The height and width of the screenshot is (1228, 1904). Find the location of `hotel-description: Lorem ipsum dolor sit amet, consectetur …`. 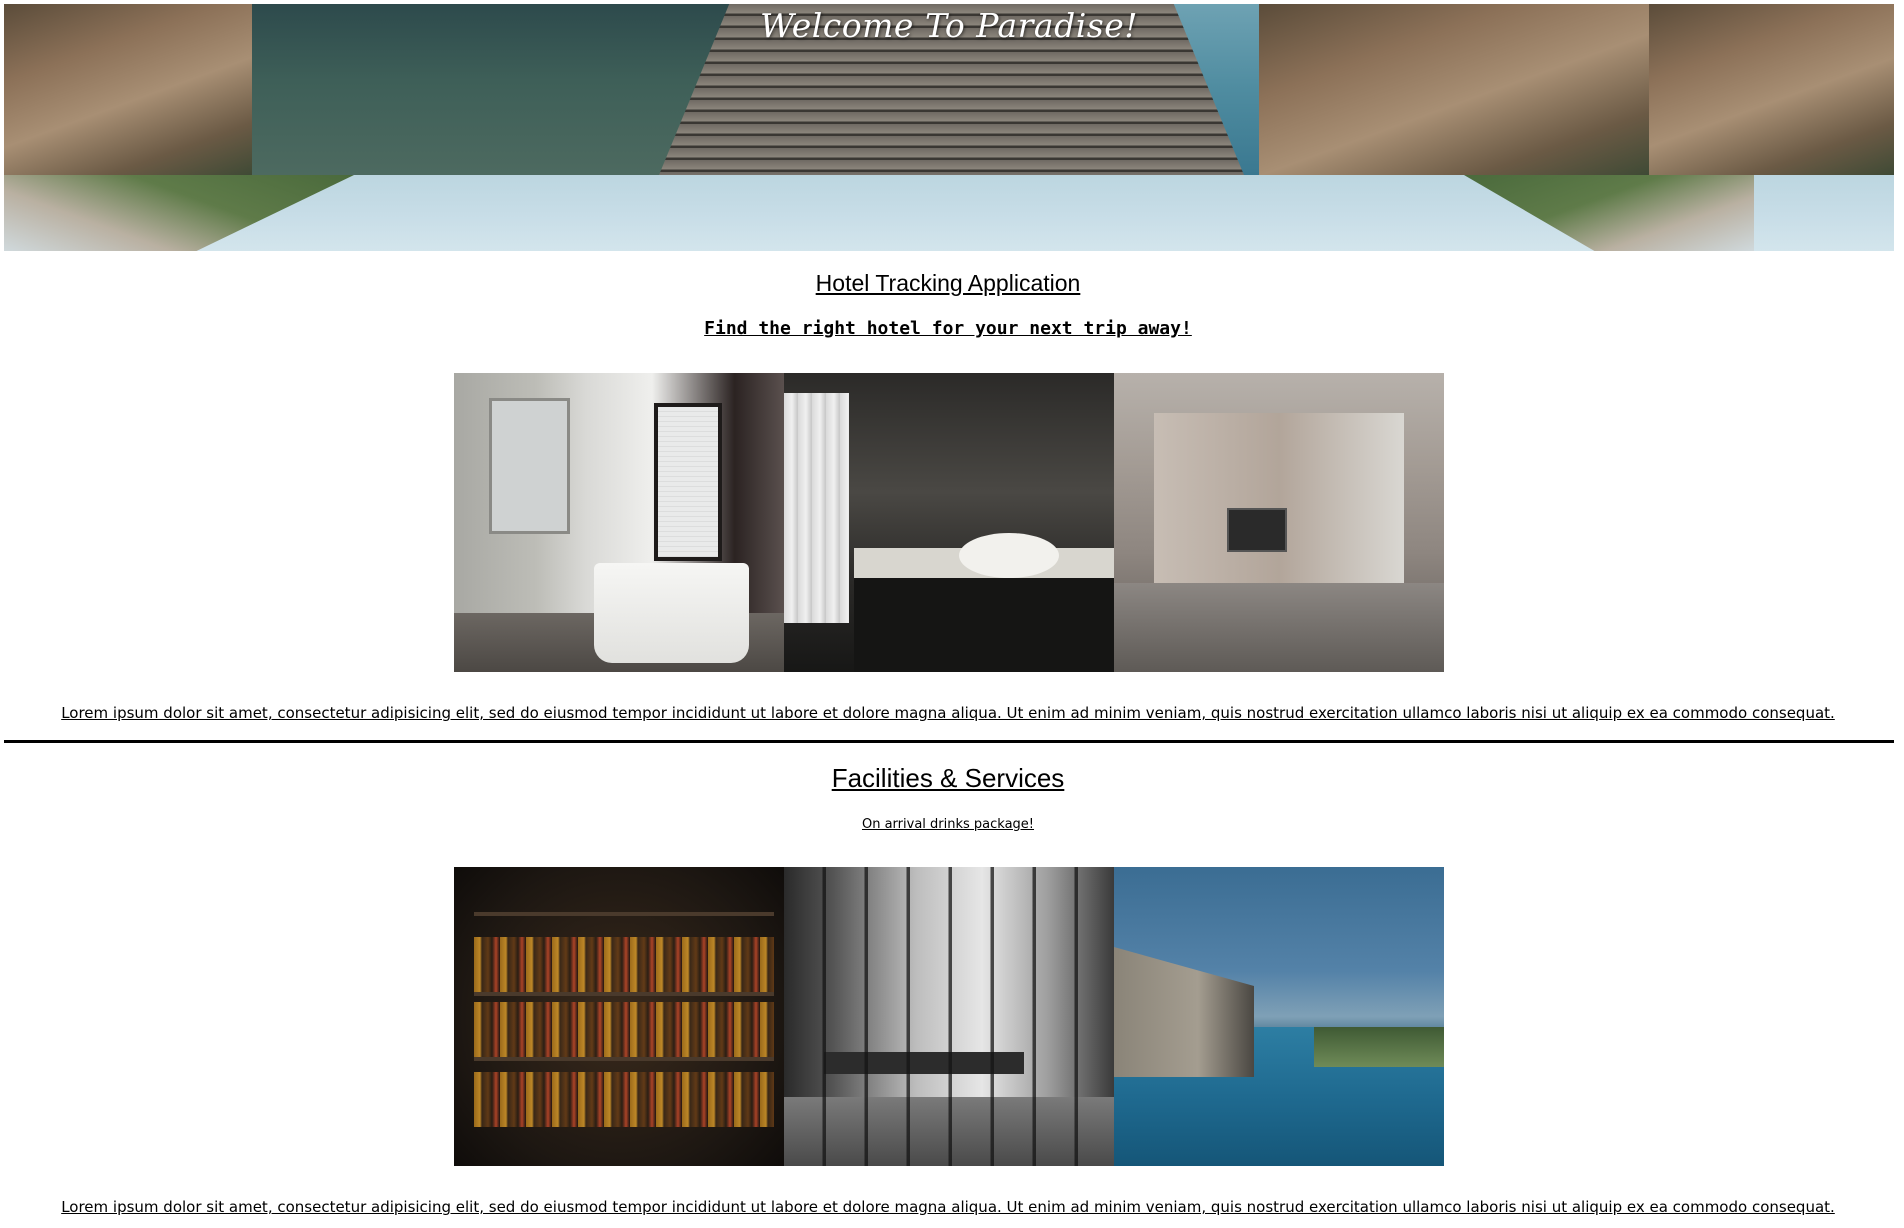

hotel-description: Lorem ipsum dolor sit amet, consectetur … is located at coordinates (948, 713).